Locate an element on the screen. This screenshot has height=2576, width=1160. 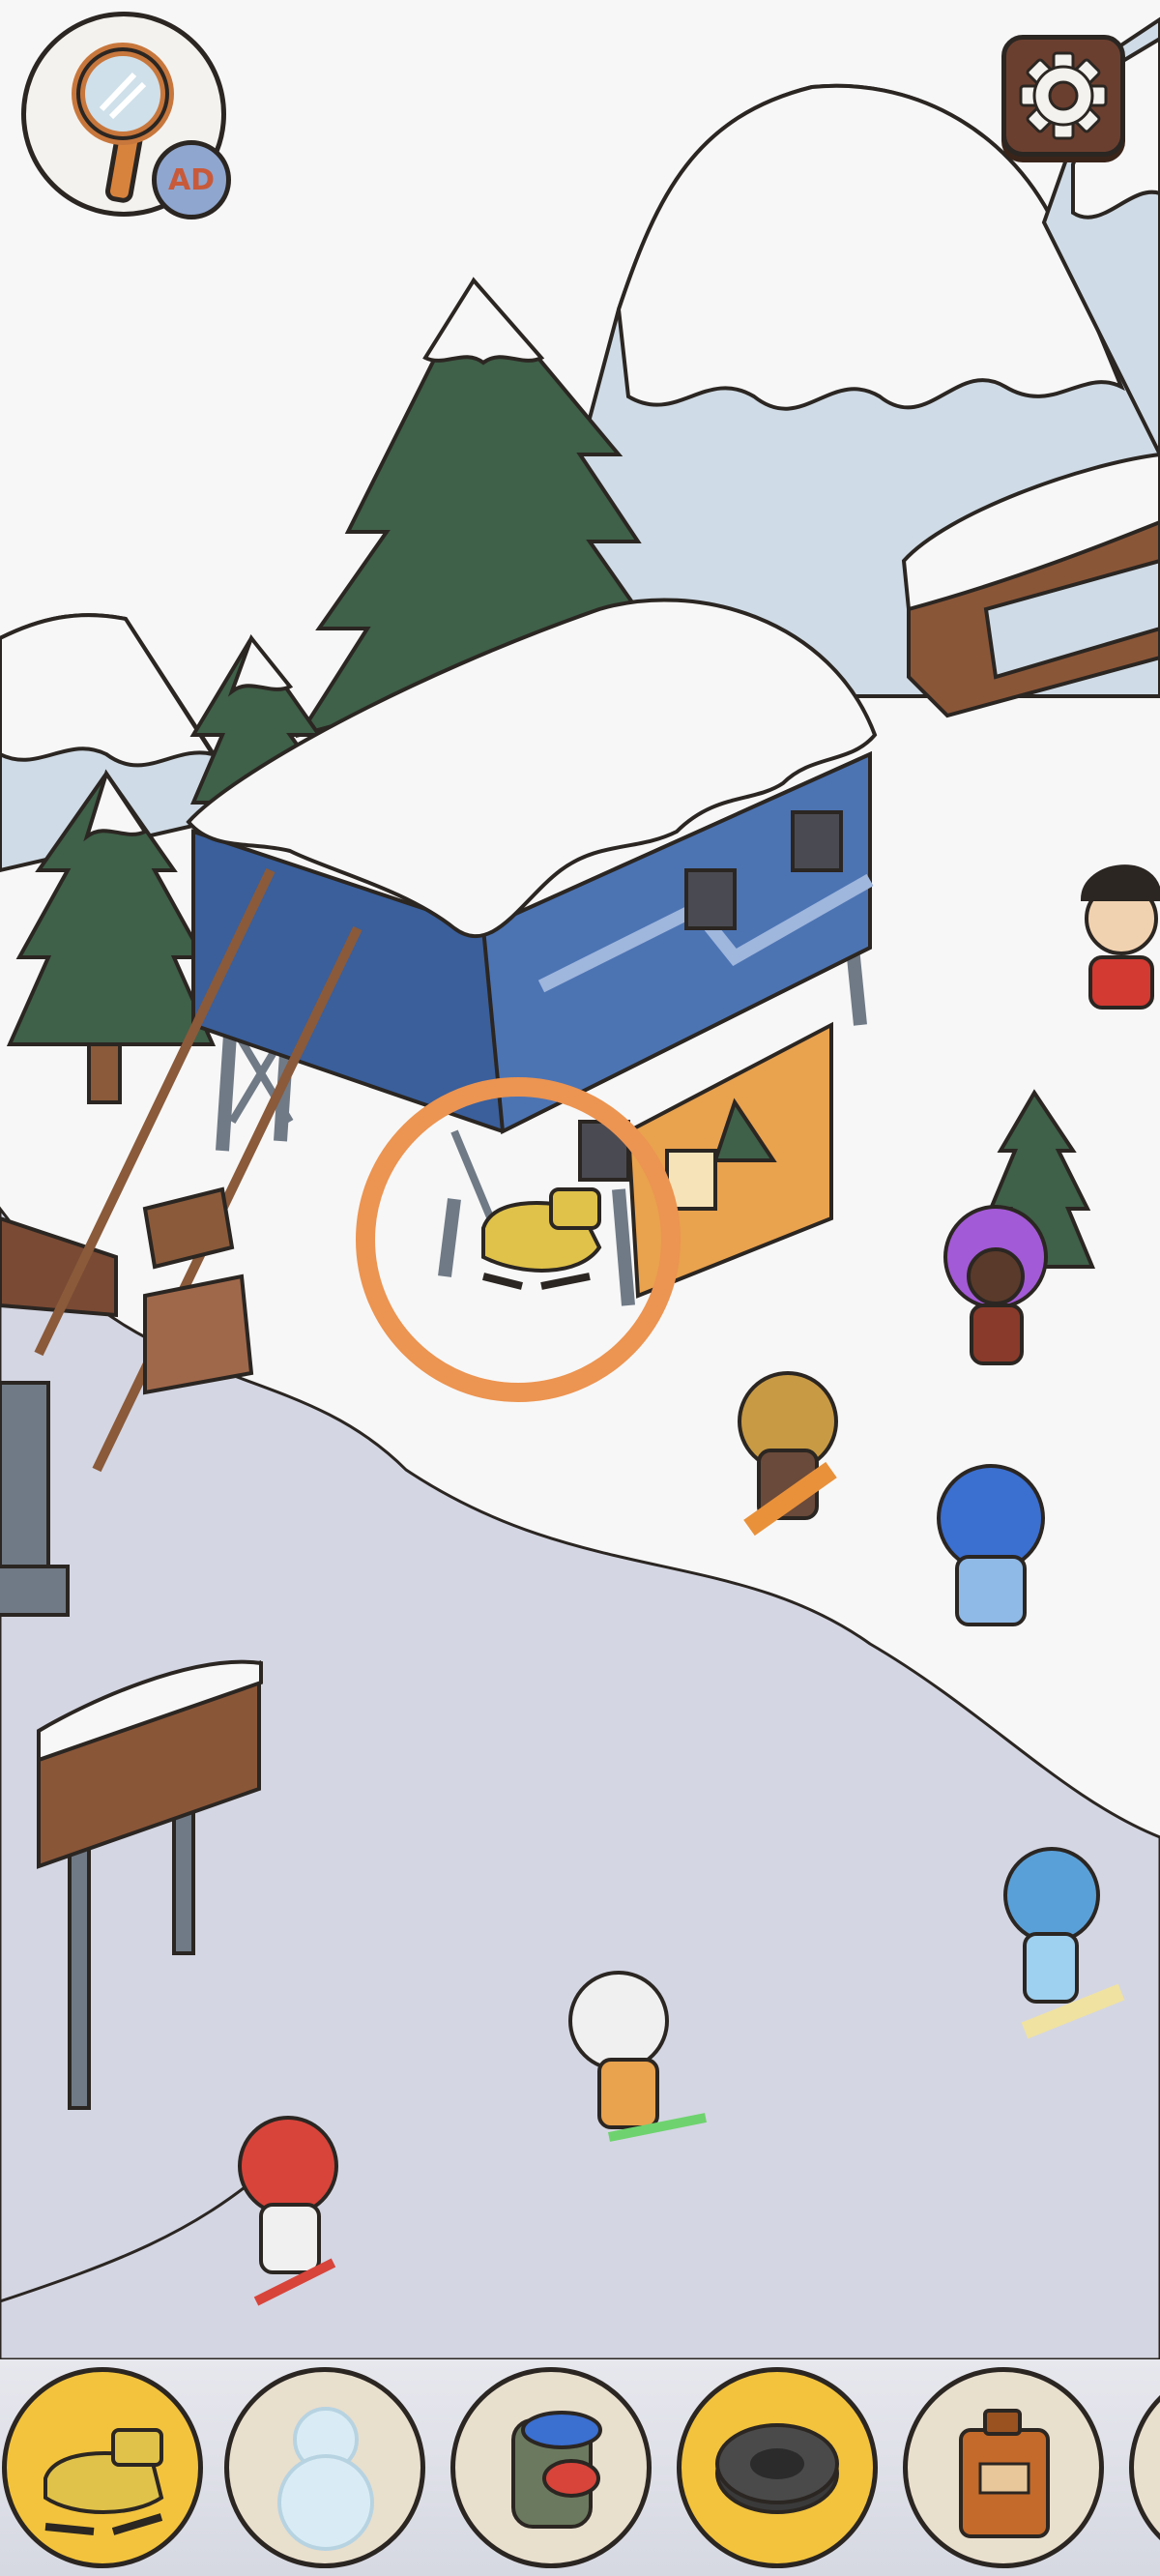
tire-icon is located at coordinates (777, 2468).